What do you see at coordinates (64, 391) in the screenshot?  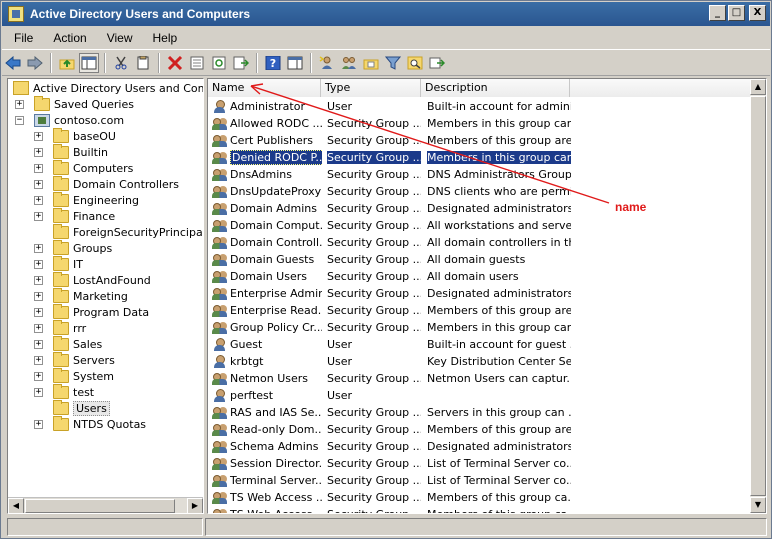 I see `tree-item-container: + test` at bounding box center [64, 391].